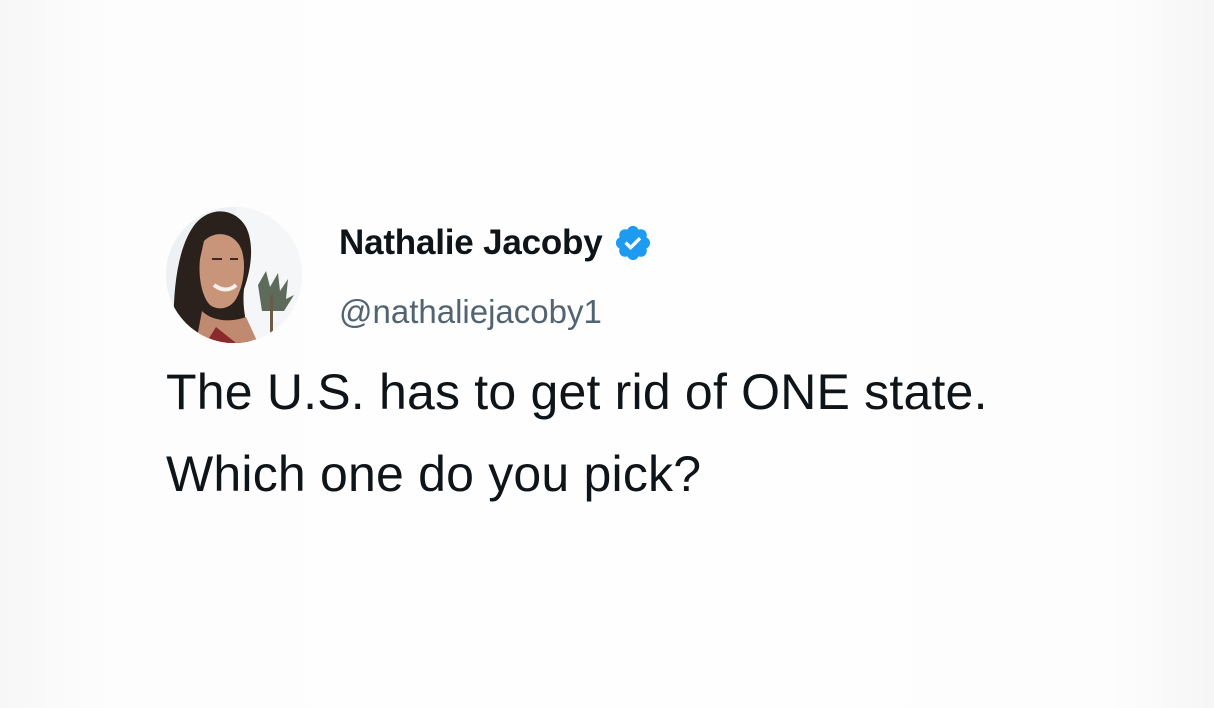 The image size is (1214, 708). What do you see at coordinates (471, 243) in the screenshot?
I see `display-name: Nathalie Jacoby` at bounding box center [471, 243].